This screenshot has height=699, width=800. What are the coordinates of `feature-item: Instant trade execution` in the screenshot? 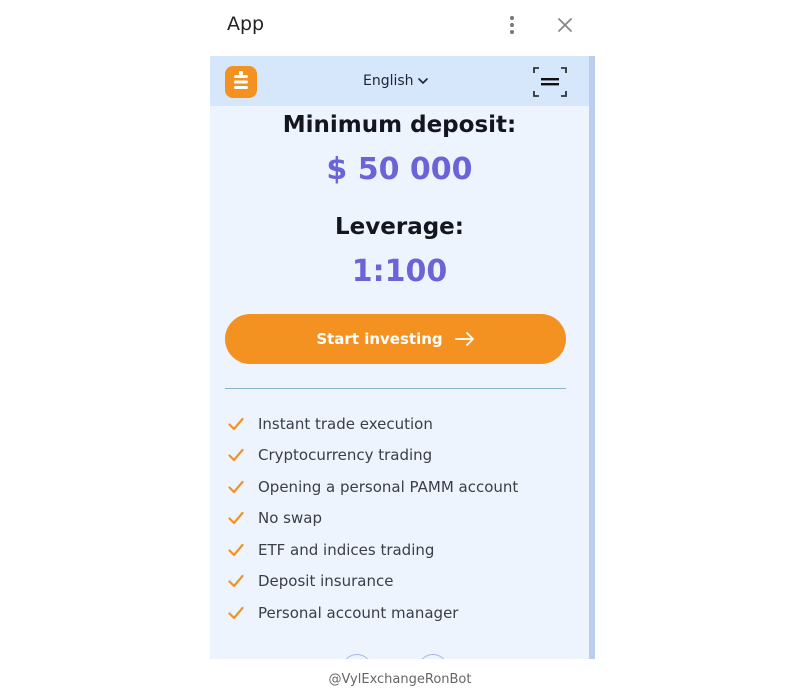 It's located at (373, 424).